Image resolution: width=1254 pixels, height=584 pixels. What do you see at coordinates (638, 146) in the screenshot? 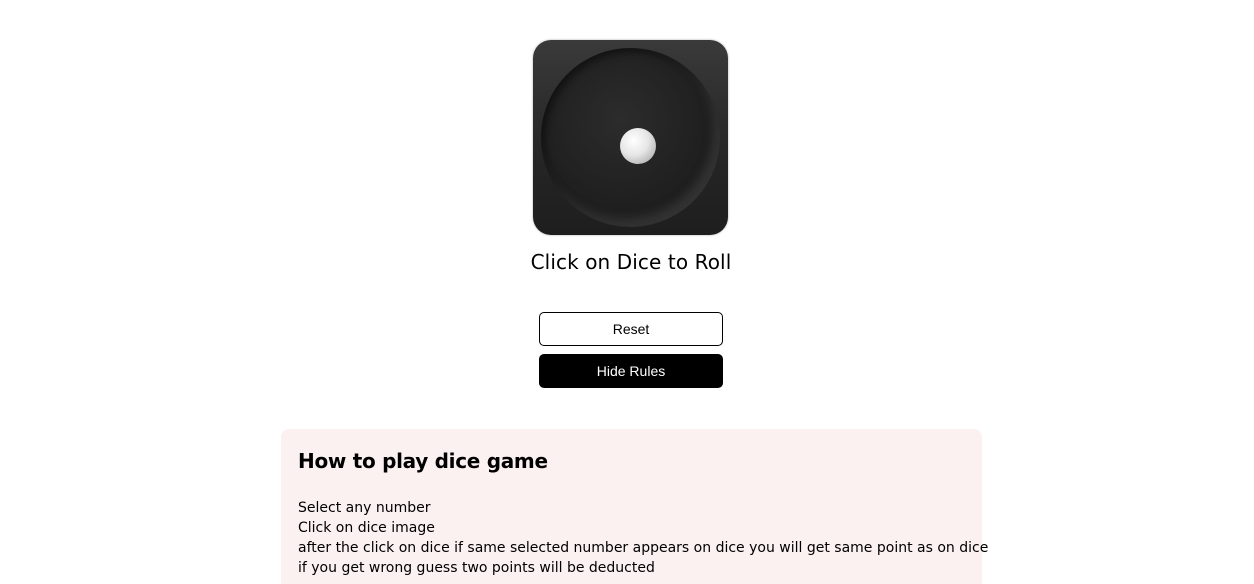
I see `dice-pip-icon` at bounding box center [638, 146].